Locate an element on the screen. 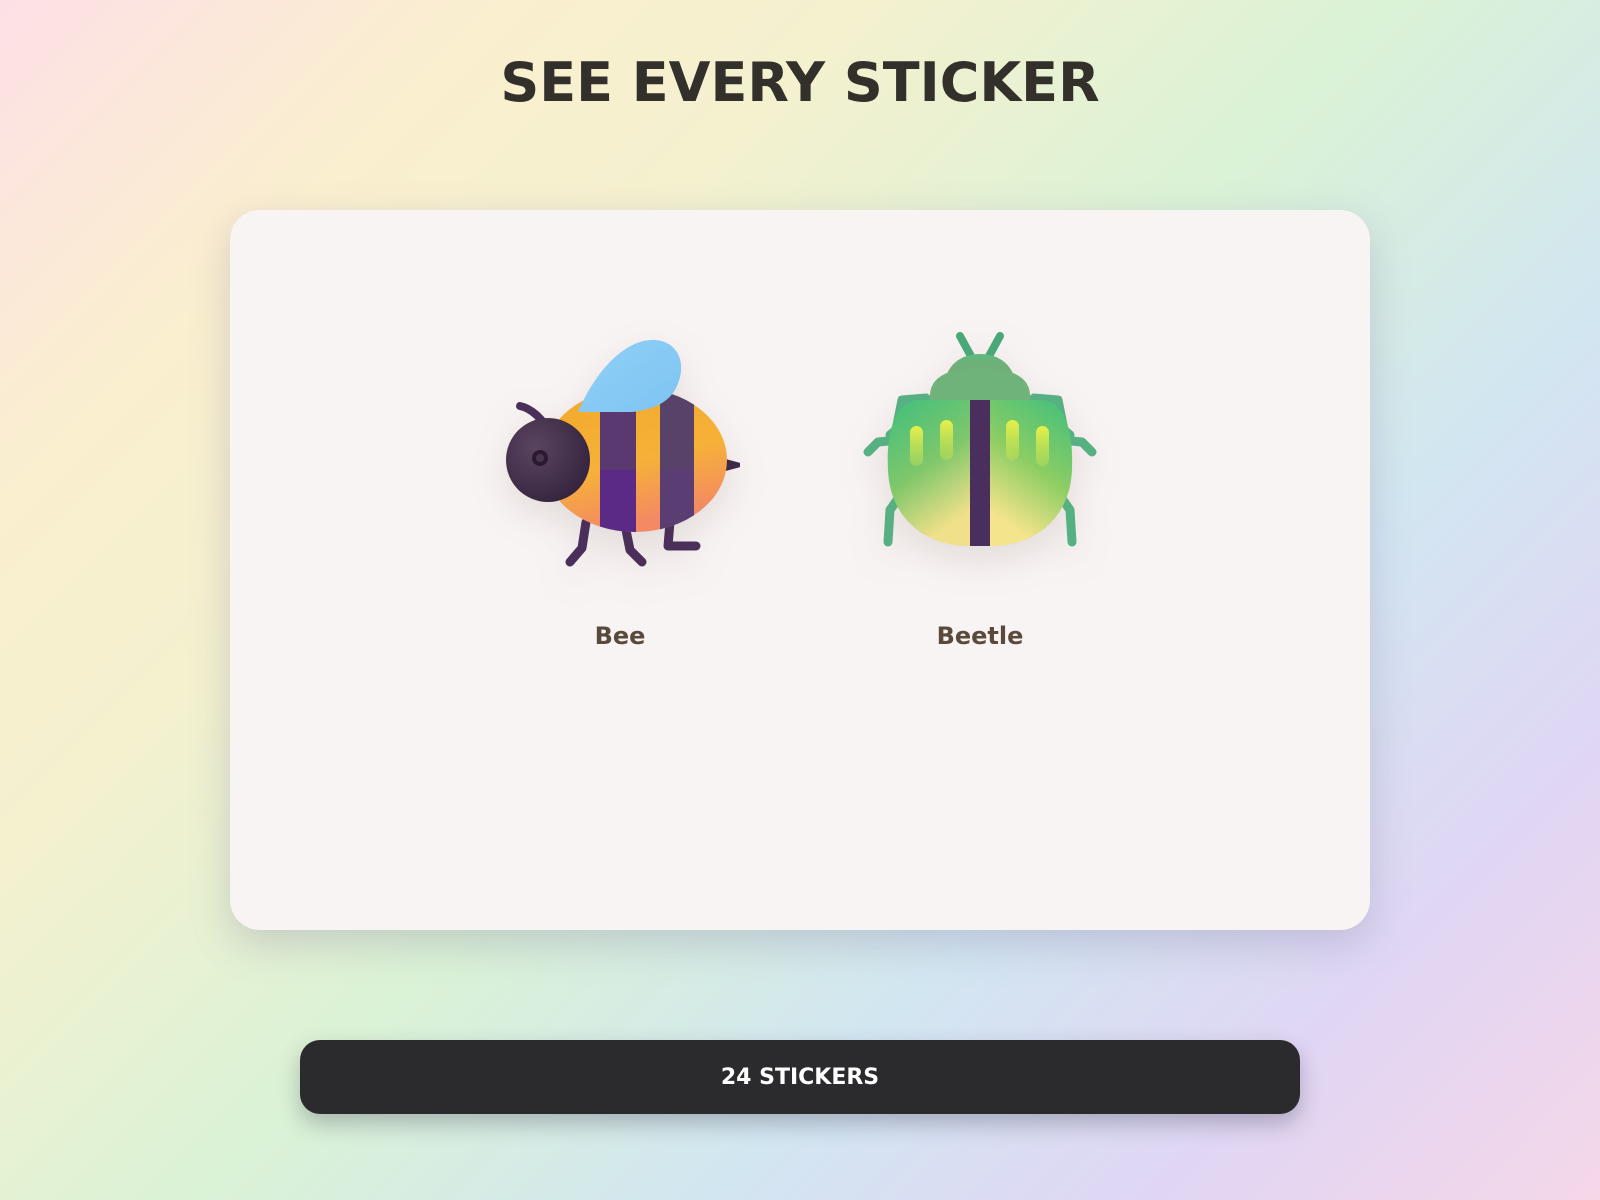 The image size is (1600, 1200). sticker-tile-bee: Bee is located at coordinates (620, 540).